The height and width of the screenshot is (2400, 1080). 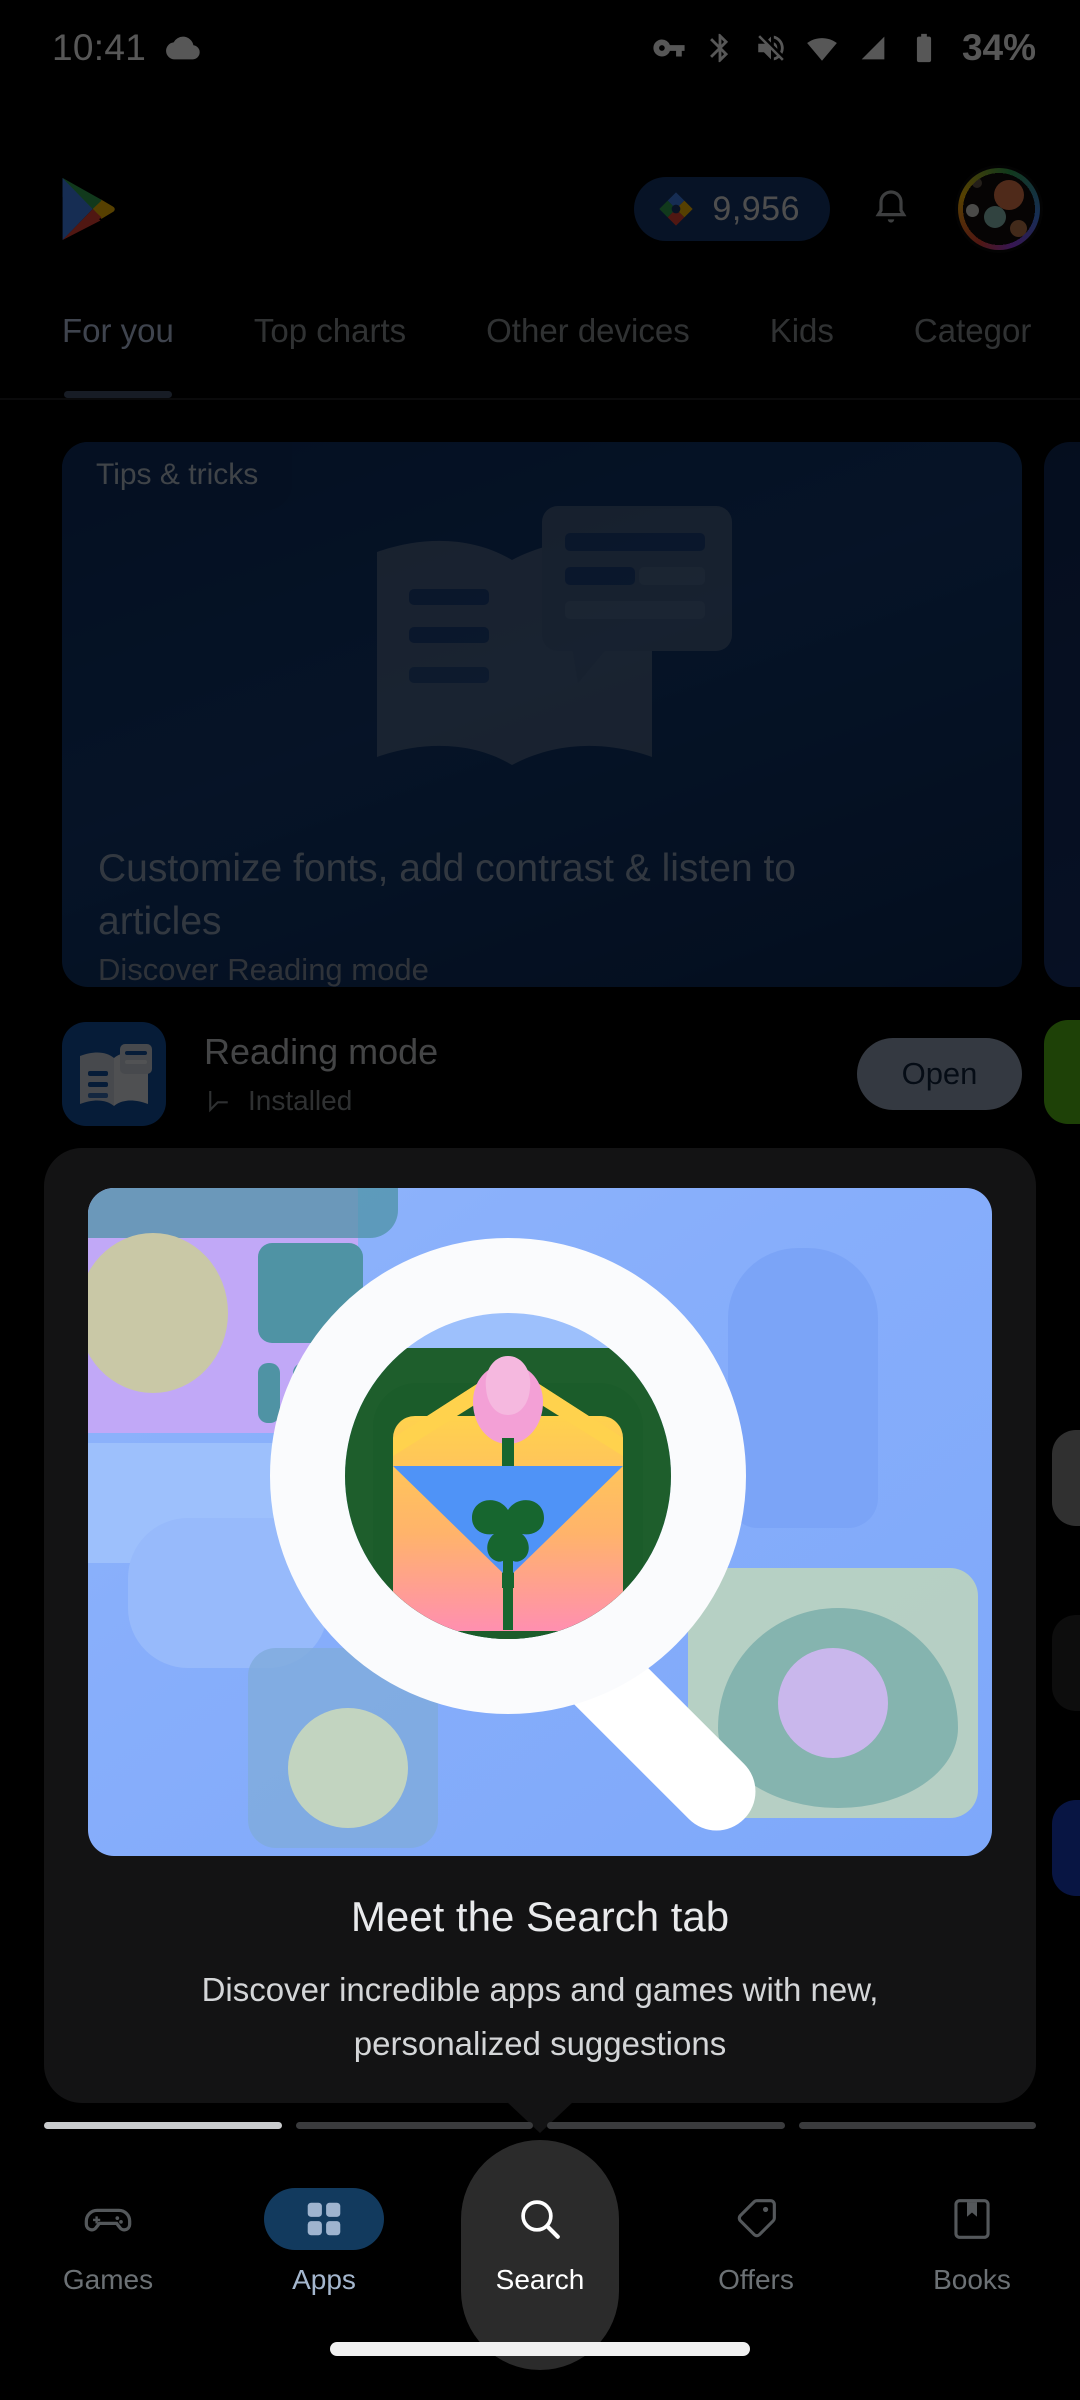 I want to click on app-row: Reading mode Installed Open, so click(x=542, y=1074).